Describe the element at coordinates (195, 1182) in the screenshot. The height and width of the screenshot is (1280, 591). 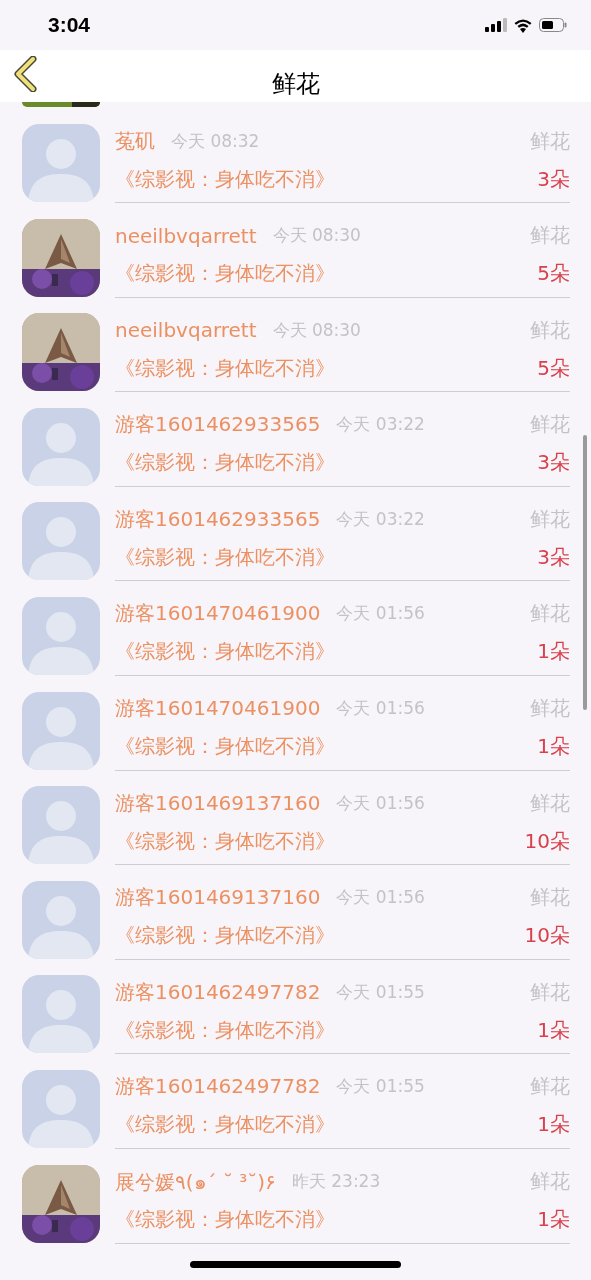
I see `user-name: 展兮媛٩(๑´ ˘ ³˘)۶` at that location.